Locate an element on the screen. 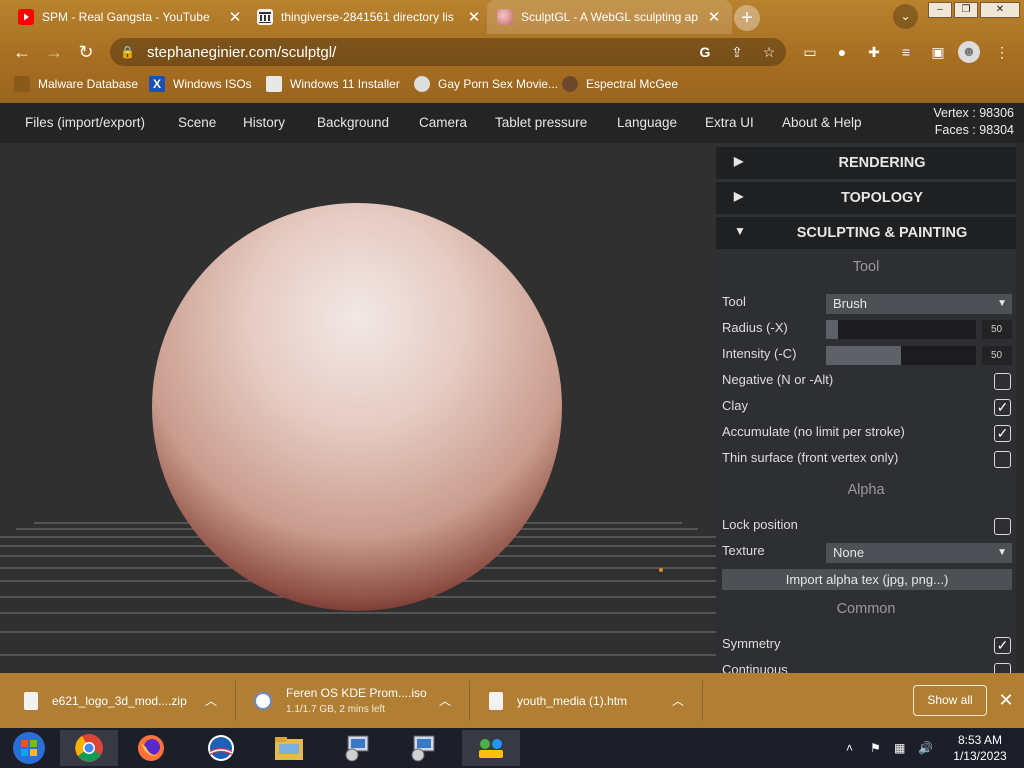 This screenshot has width=1024, height=772. iso-file-icon is located at coordinates (263, 700).